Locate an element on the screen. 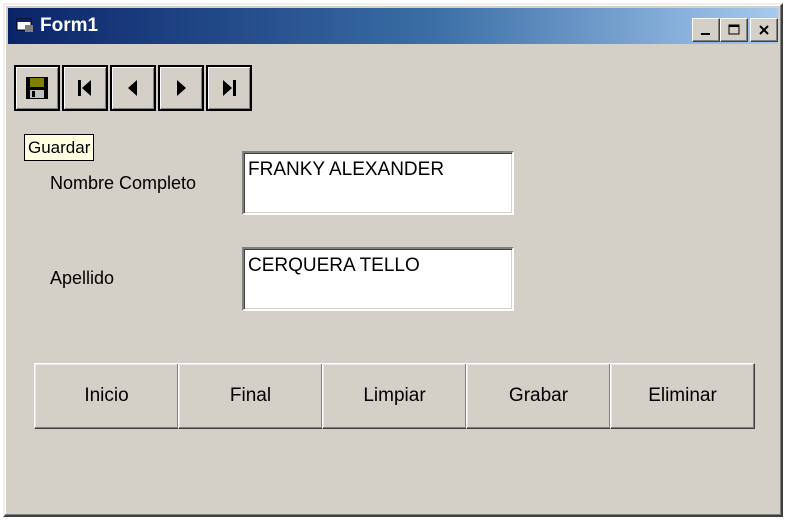  close-icon is located at coordinates (764, 30).